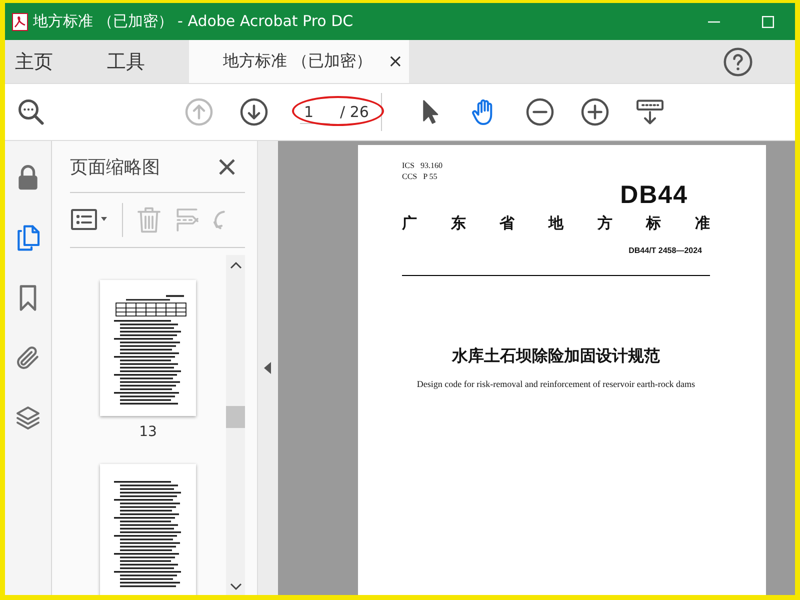  I want to click on maximize-icon, so click(768, 22).